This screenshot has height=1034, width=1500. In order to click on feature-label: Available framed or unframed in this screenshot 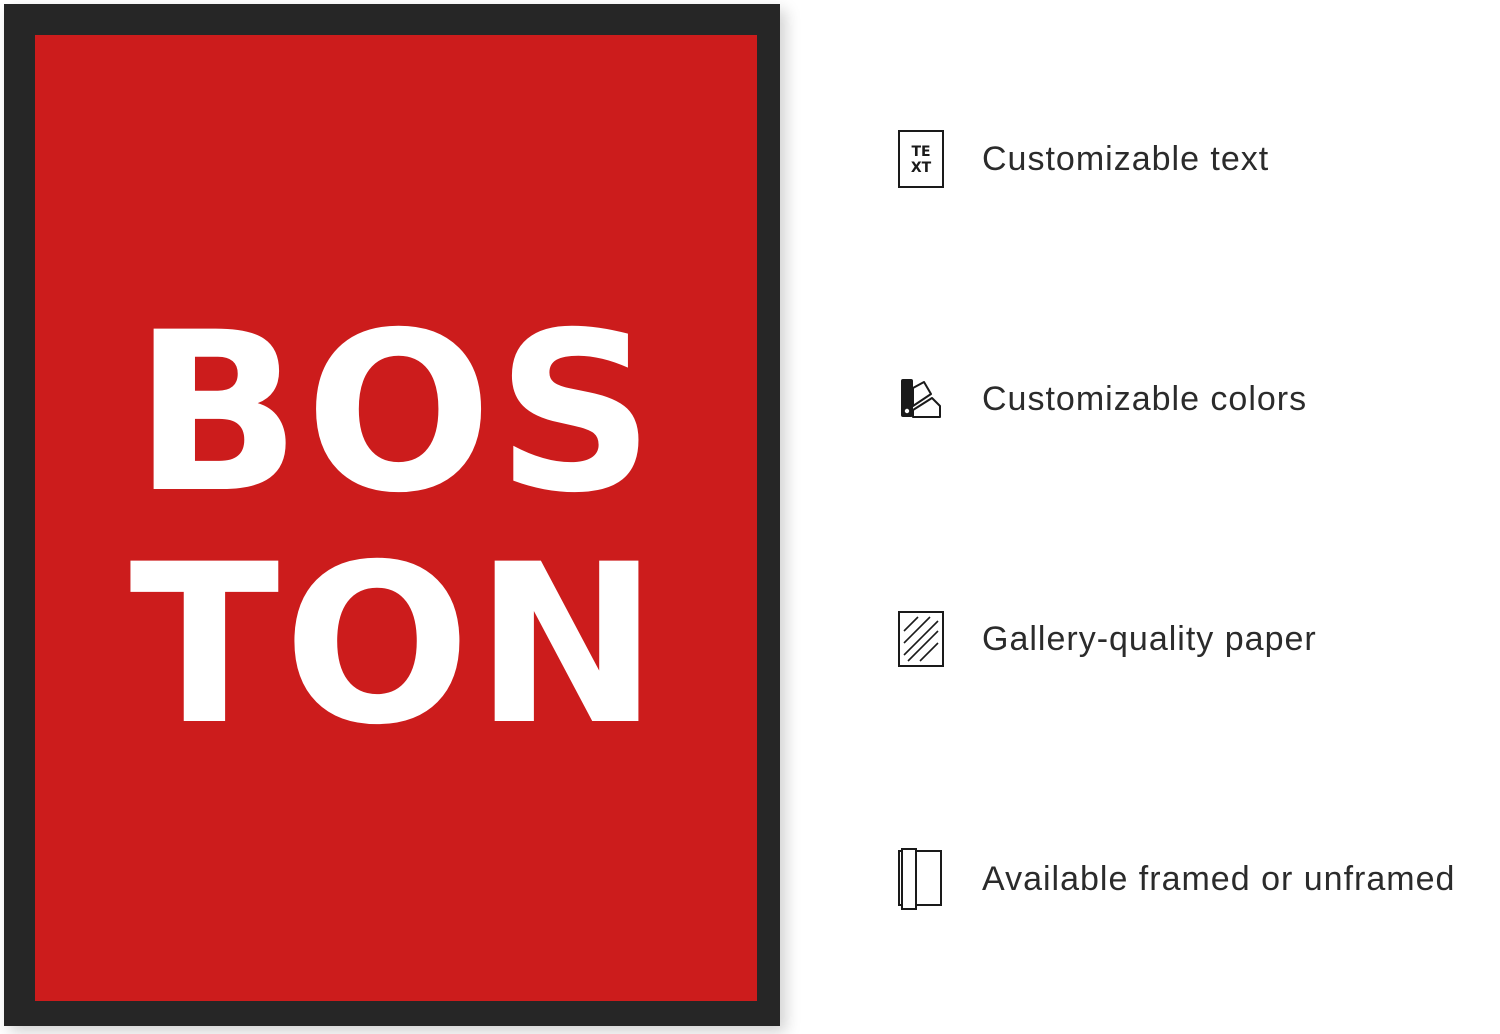, I will do `click(1219, 878)`.